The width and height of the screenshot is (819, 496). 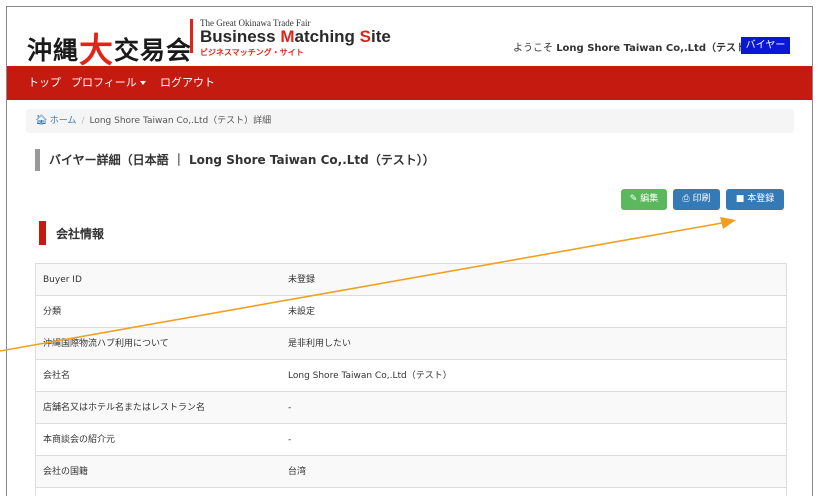 What do you see at coordinates (755, 199) in the screenshot?
I see `register-button: ■ 本登録` at bounding box center [755, 199].